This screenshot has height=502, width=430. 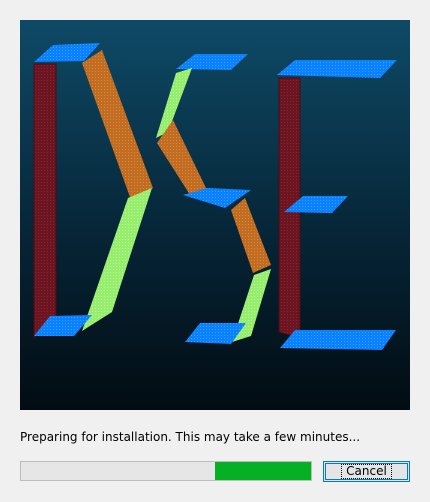 I want to click on cancel-button: Cancel, so click(x=366, y=471).